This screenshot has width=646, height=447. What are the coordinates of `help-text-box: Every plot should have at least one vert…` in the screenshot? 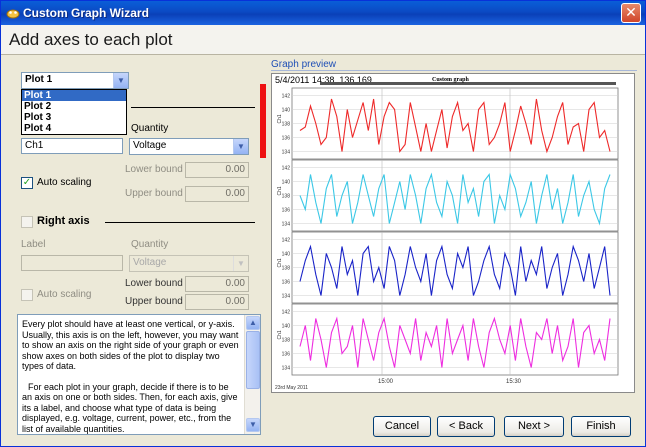 It's located at (139, 374).